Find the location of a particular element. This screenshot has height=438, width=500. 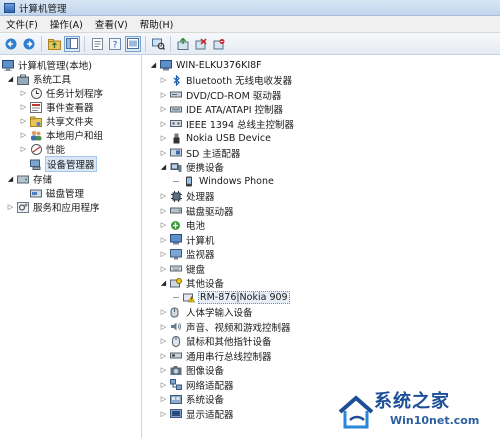

house-logo-icon is located at coordinates (356, 412).